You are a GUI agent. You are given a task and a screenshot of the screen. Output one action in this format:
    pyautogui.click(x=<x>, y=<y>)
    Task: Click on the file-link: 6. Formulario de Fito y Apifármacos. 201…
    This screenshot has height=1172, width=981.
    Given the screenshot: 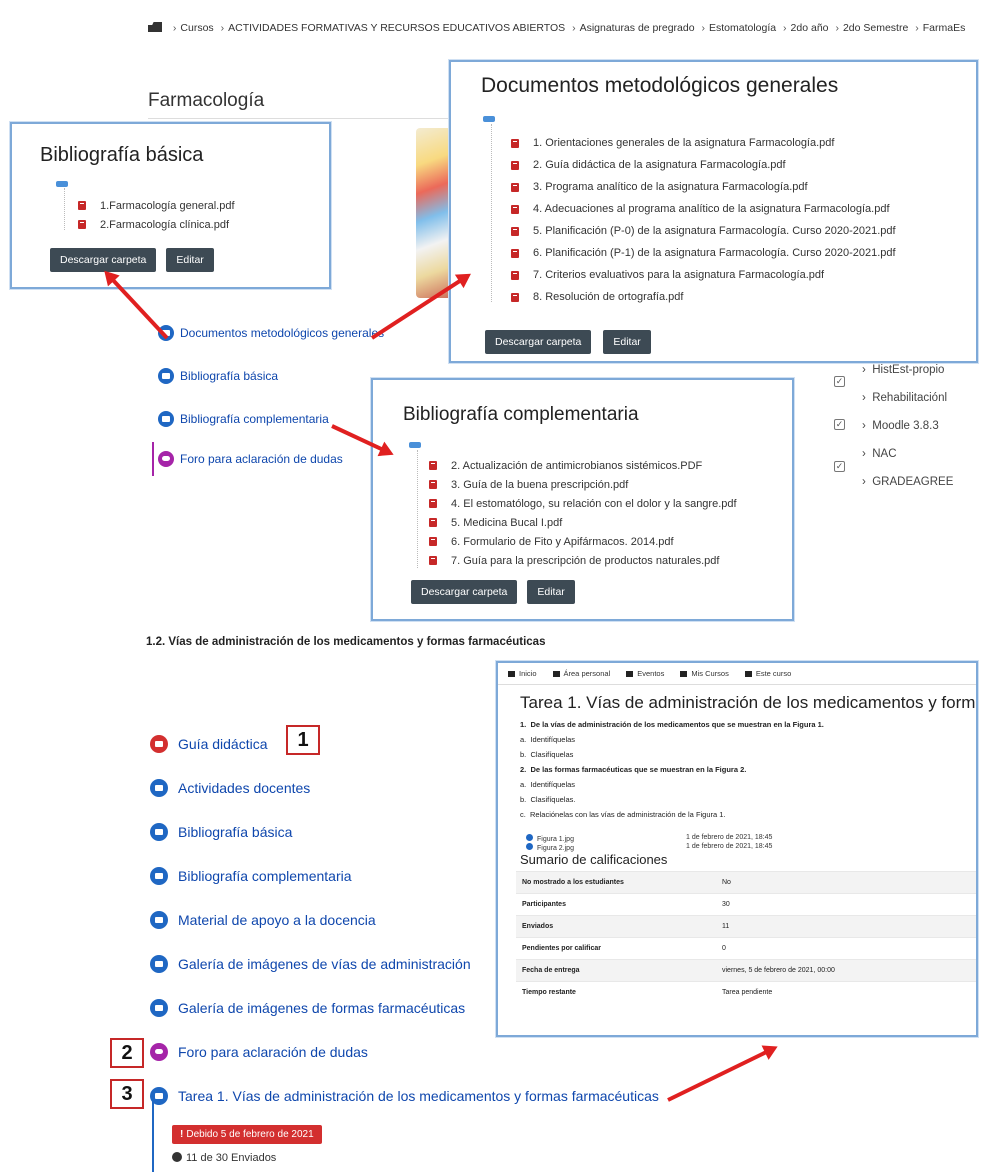 What is the action you would take?
    pyautogui.click(x=583, y=541)
    